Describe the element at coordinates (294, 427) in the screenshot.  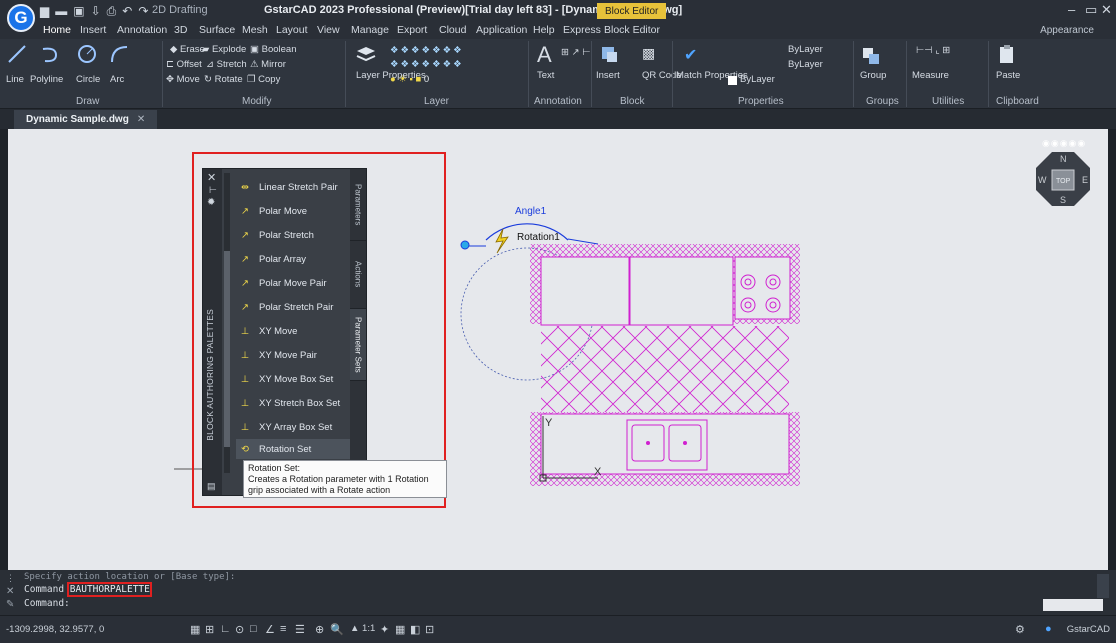
I see `palette-item-xy-array-box-set: ⊥ XY Array Box Set` at that location.